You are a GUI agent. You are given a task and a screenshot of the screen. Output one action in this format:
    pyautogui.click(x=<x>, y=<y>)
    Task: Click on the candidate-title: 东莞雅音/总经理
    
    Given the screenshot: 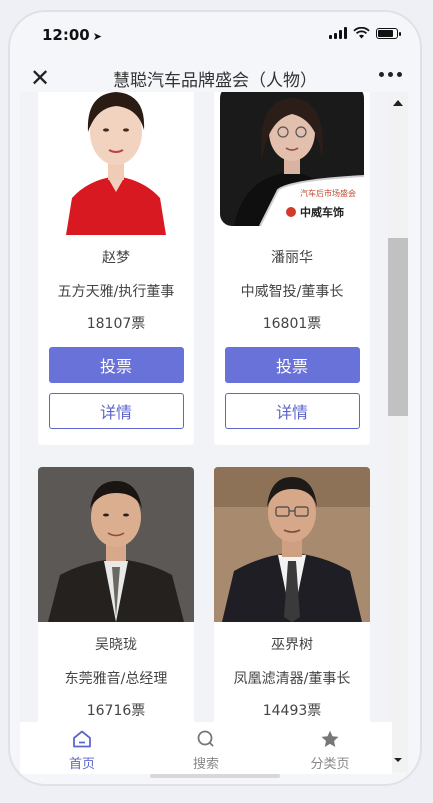 What is the action you would take?
    pyautogui.click(x=116, y=679)
    